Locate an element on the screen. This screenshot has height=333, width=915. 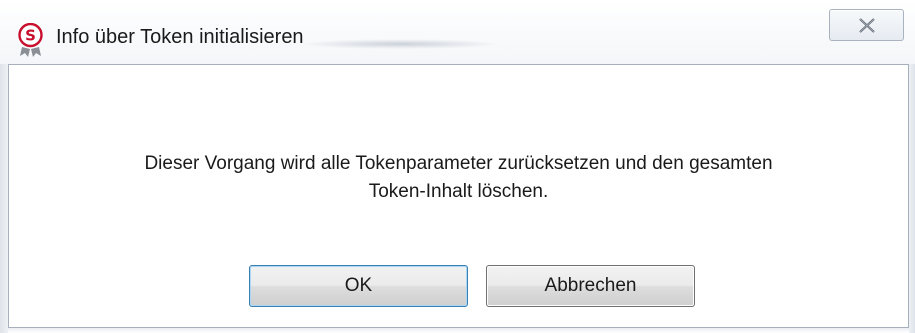
app-s-logo-icon: S is located at coordinates (30, 40).